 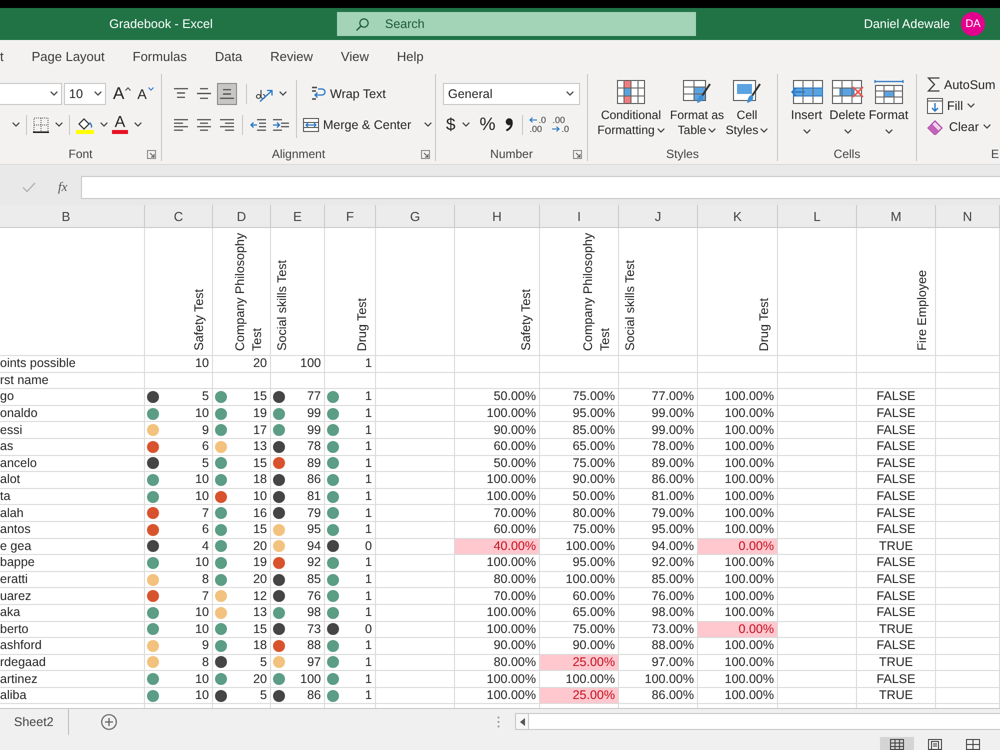 I want to click on formula-input-field, so click(x=540, y=187).